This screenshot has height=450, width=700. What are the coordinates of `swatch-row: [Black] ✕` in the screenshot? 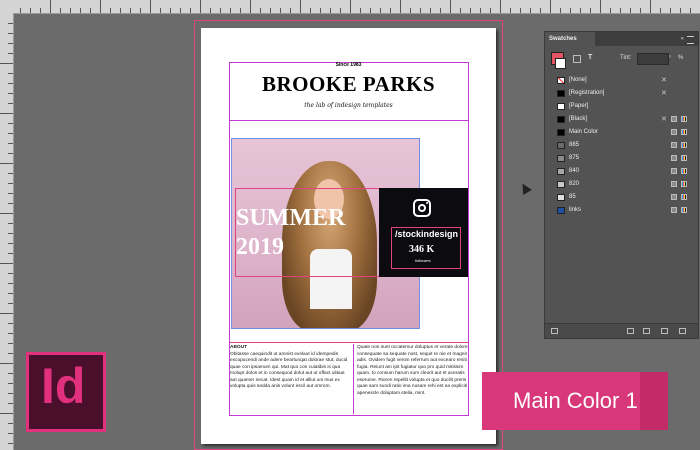 It's located at (621, 119).